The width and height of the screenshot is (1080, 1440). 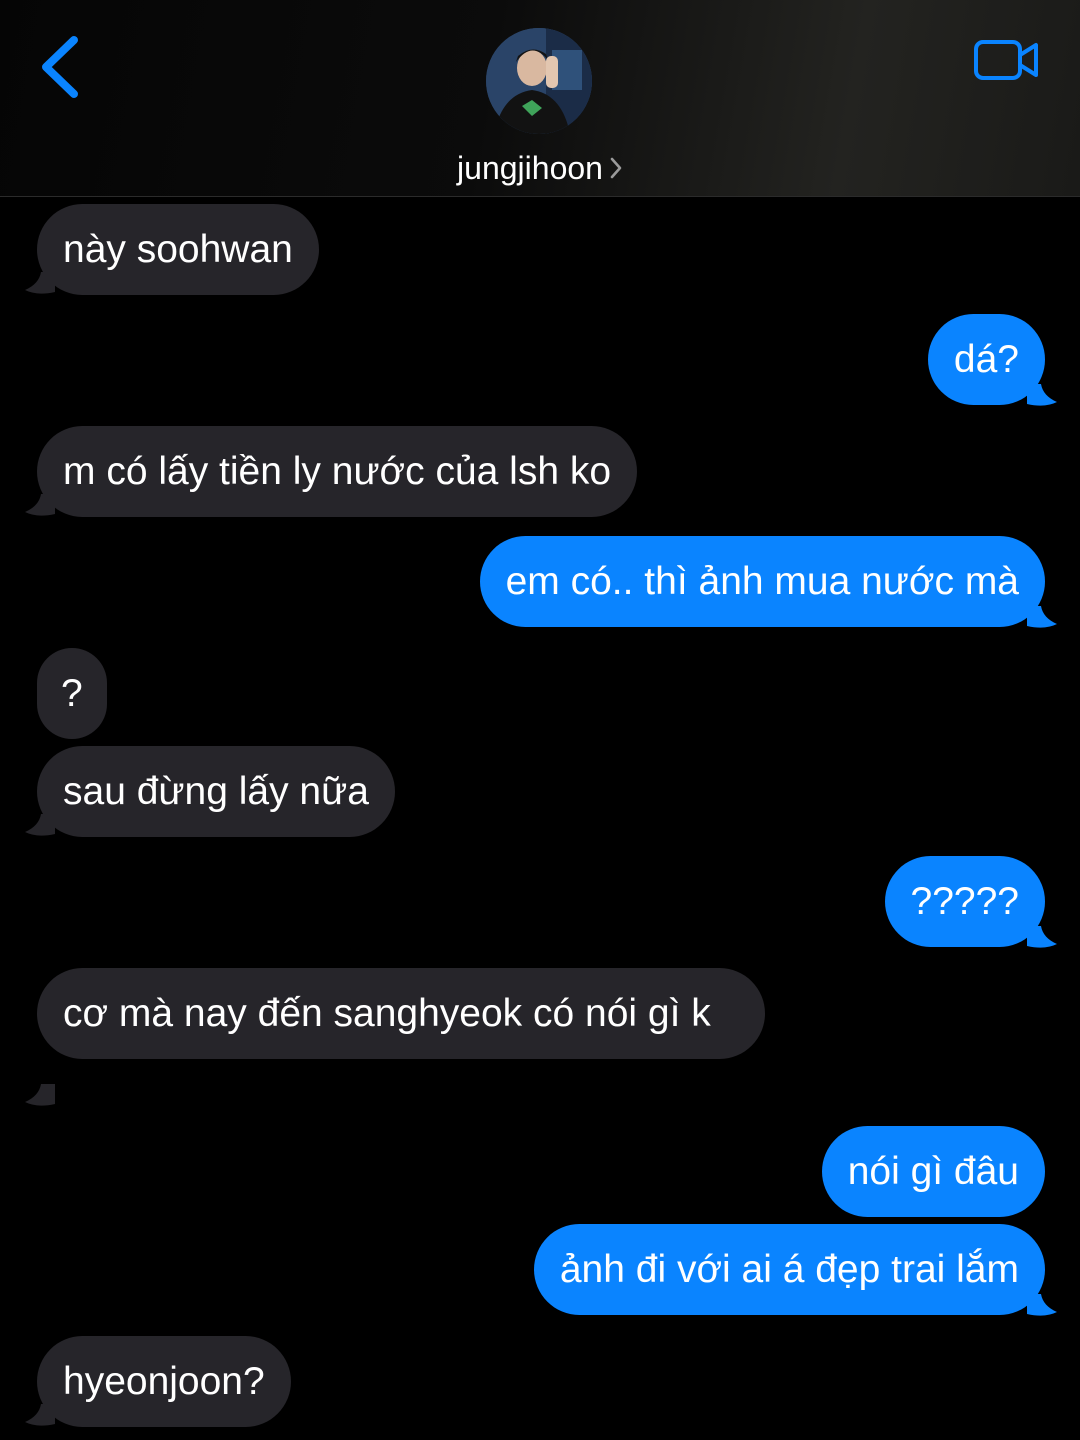 I want to click on message-bubble-outgoing: nói gì đâu, so click(x=933, y=1171).